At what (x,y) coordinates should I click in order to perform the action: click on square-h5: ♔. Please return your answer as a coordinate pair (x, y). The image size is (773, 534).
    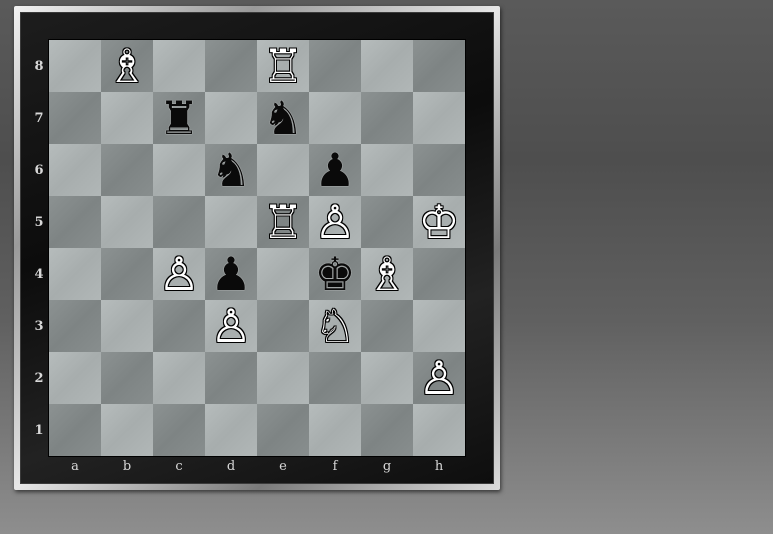
    Looking at the image, I should click on (439, 222).